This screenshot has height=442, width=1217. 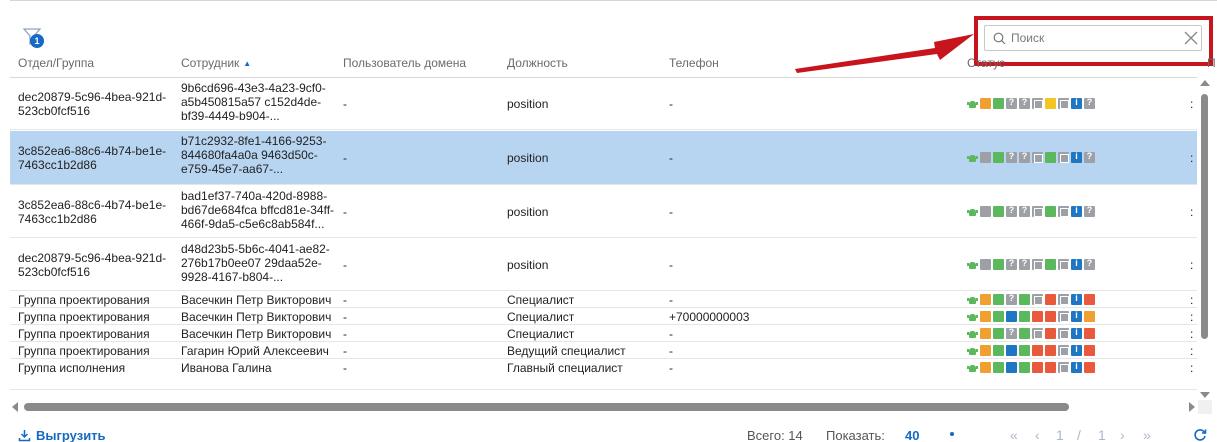 I want to click on prev-page-icon: ‹, so click(x=1037, y=434).